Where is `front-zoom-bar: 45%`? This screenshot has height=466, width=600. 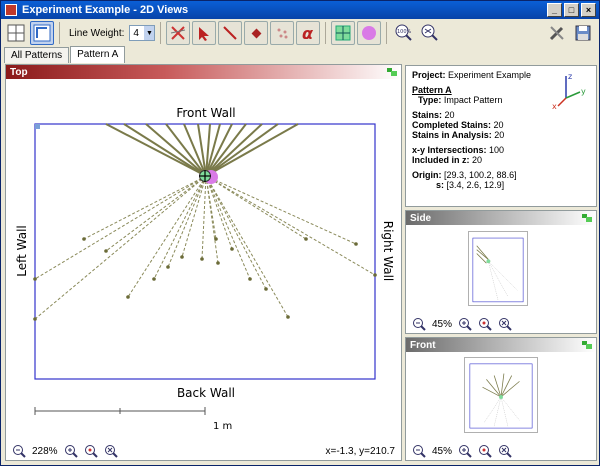 front-zoom-bar: 45% is located at coordinates (462, 451).